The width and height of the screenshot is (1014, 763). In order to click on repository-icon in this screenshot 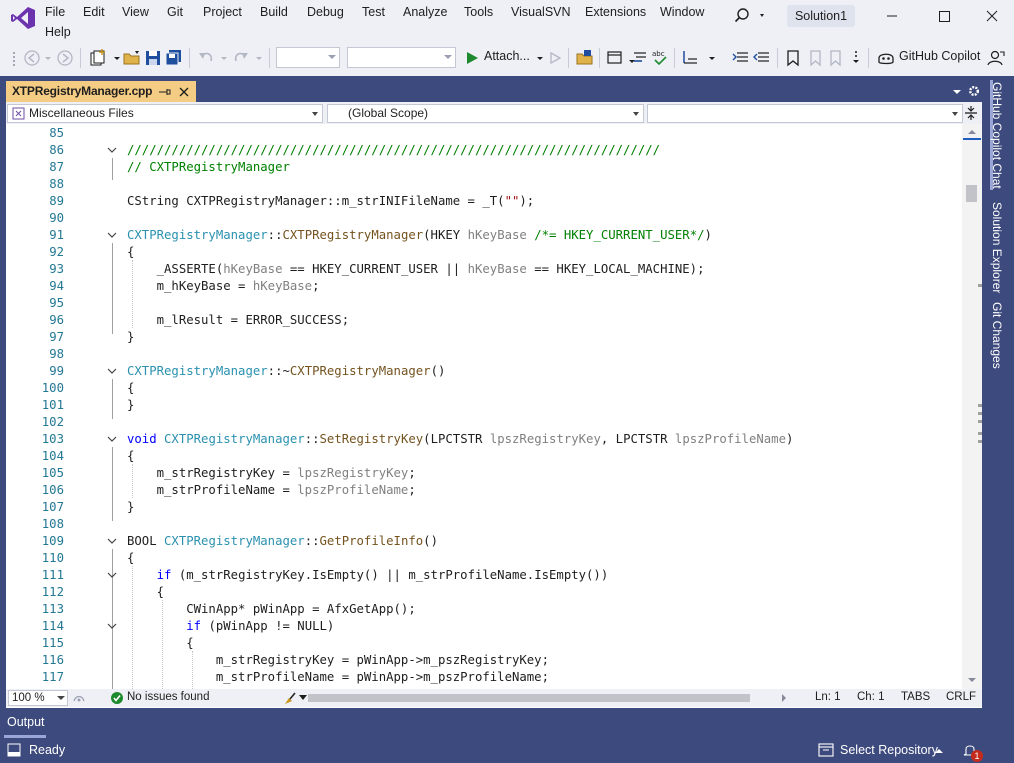, I will do `click(826, 750)`.